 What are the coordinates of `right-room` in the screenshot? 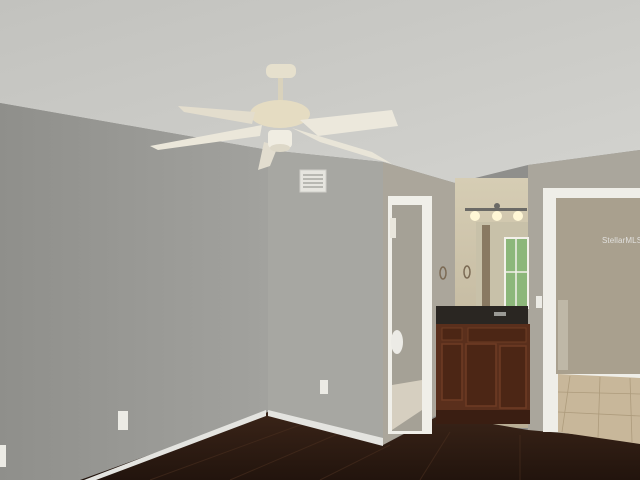 It's located at (598, 286).